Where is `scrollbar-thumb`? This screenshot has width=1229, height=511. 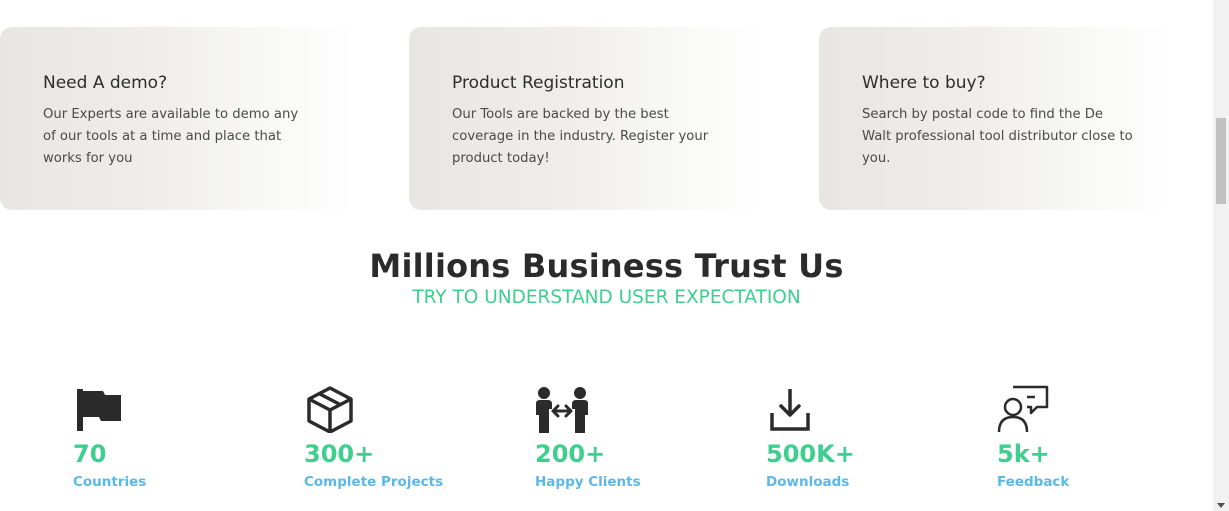 scrollbar-thumb is located at coordinates (1221, 161).